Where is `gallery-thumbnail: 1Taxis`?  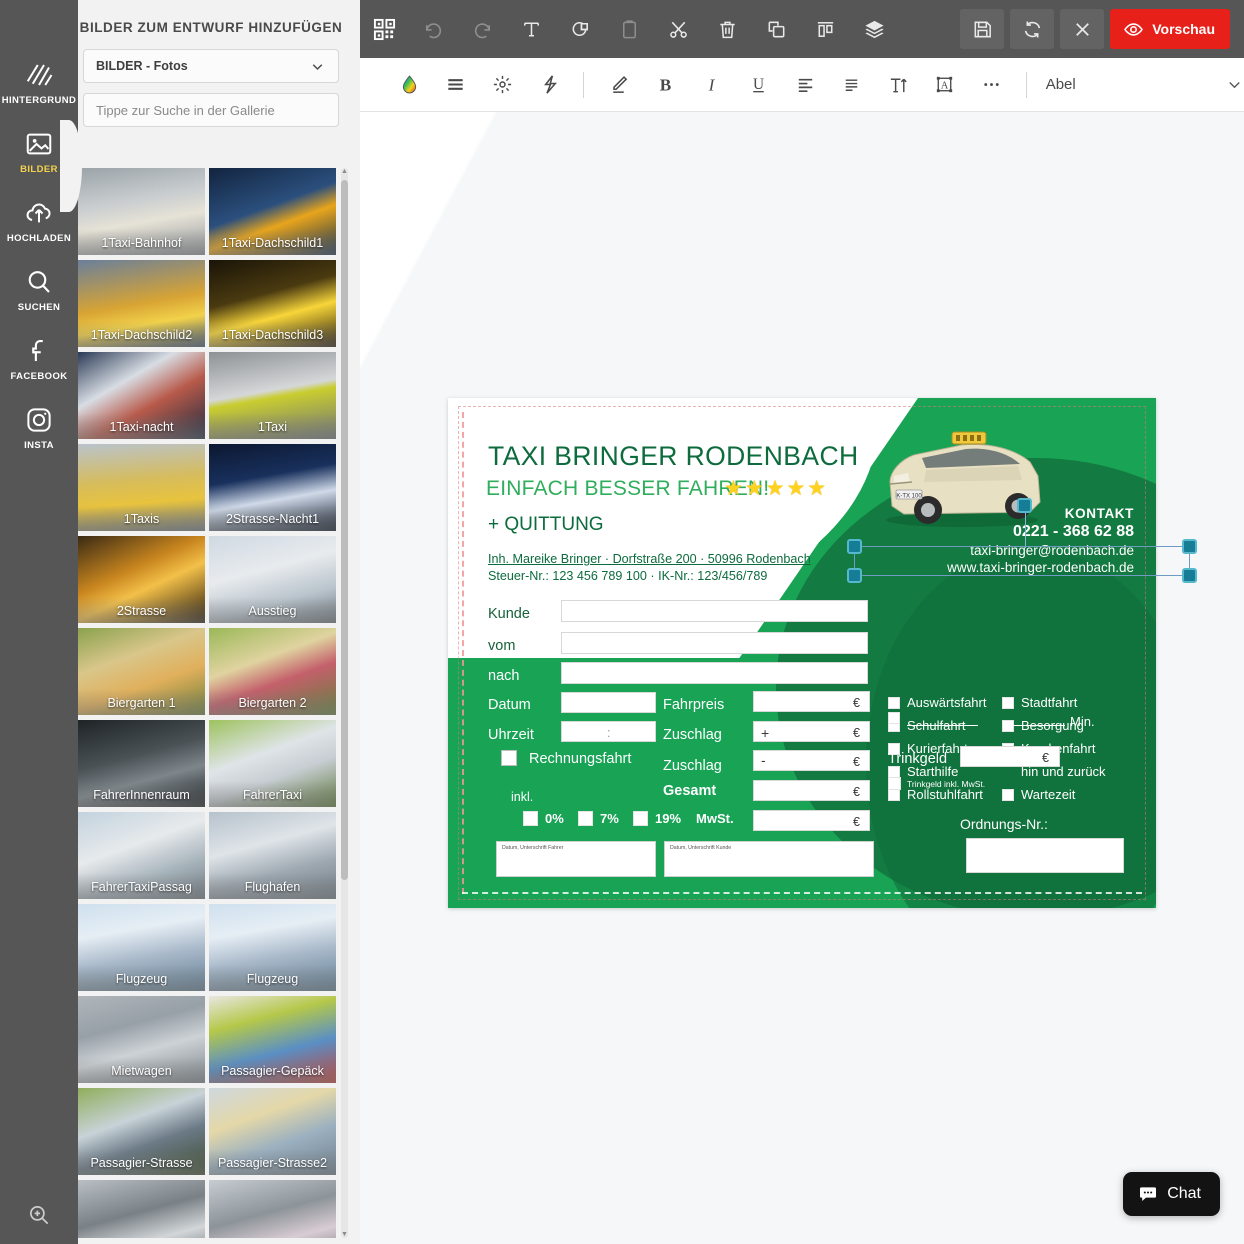
gallery-thumbnail: 1Taxis is located at coordinates (141, 487).